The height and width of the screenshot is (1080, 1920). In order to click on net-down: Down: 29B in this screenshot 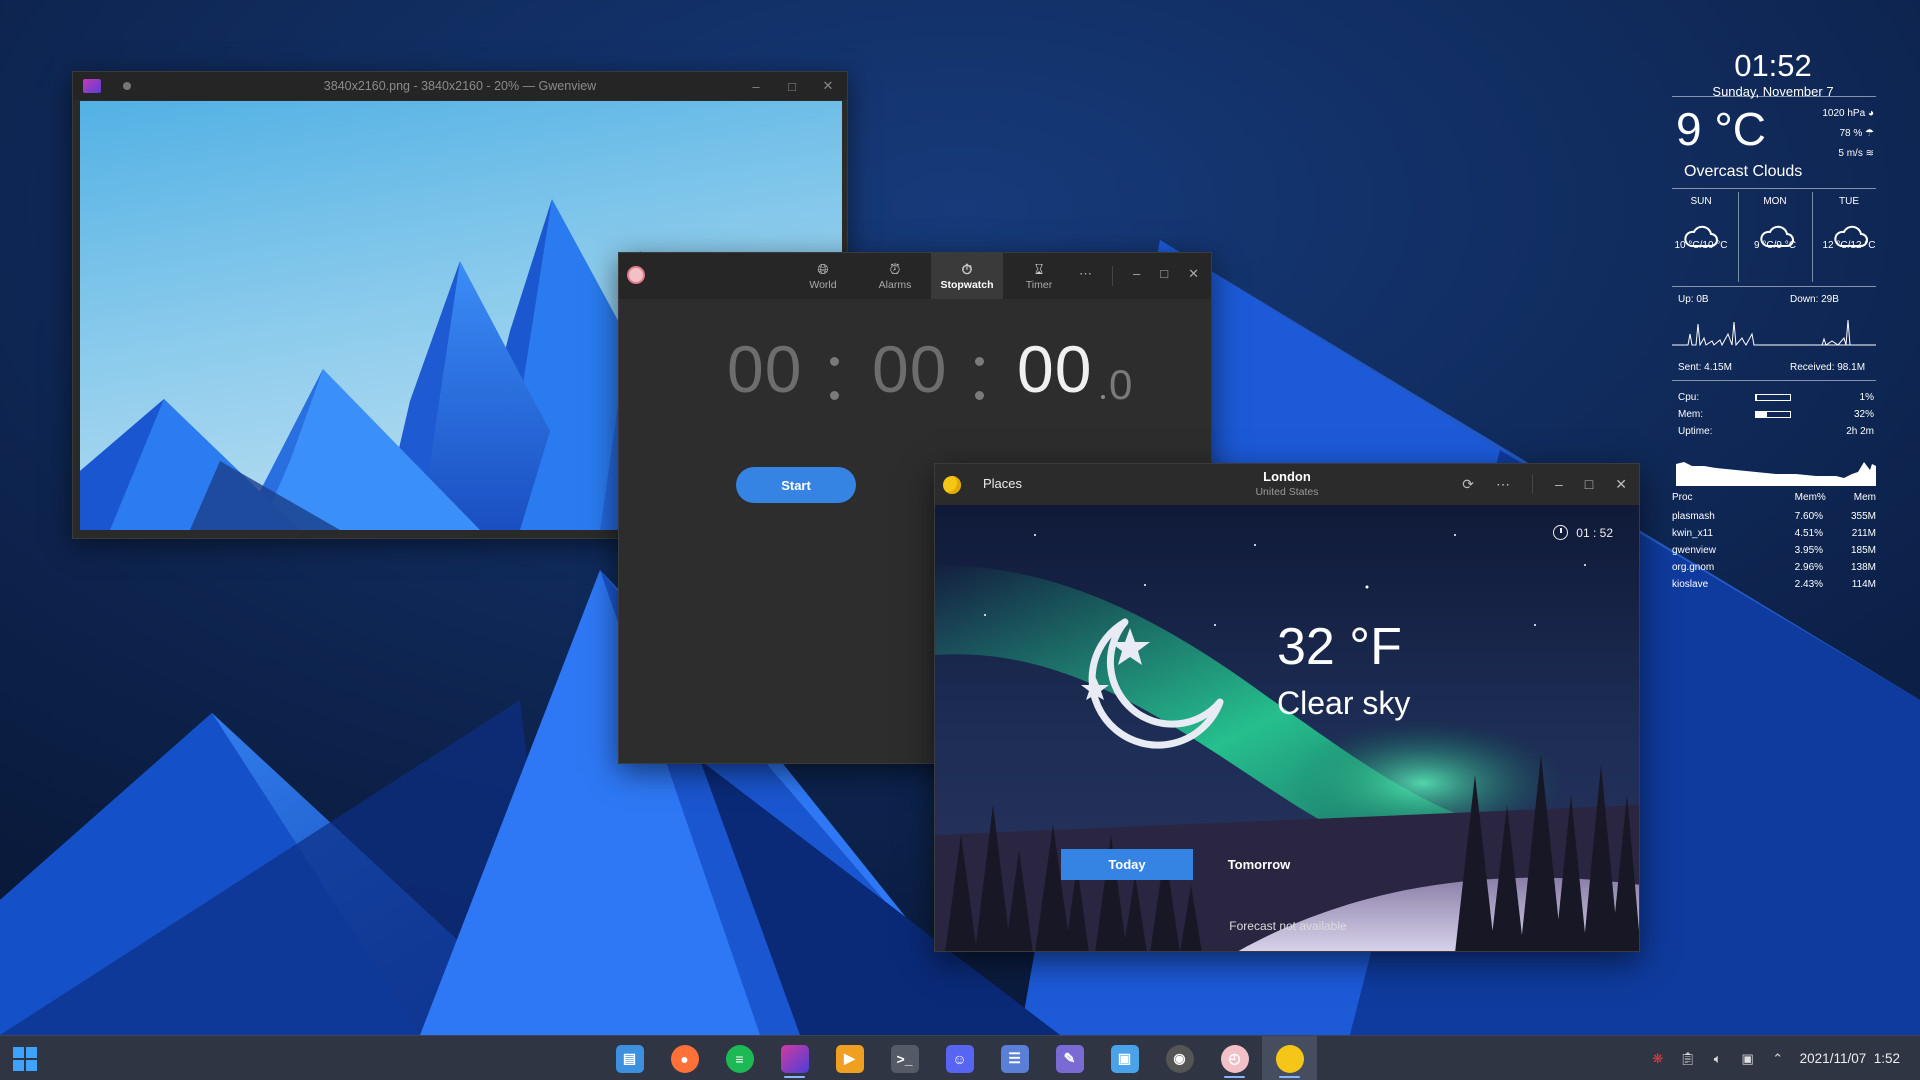, I will do `click(1814, 299)`.